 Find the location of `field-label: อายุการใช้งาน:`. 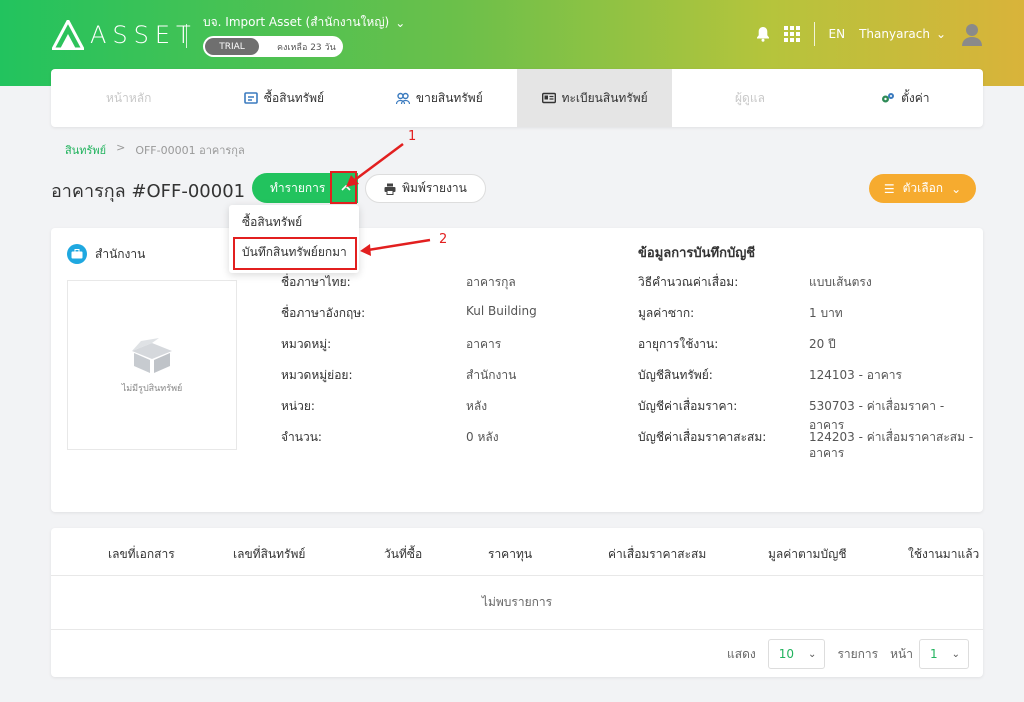

field-label: อายุการใช้งาน: is located at coordinates (678, 344).